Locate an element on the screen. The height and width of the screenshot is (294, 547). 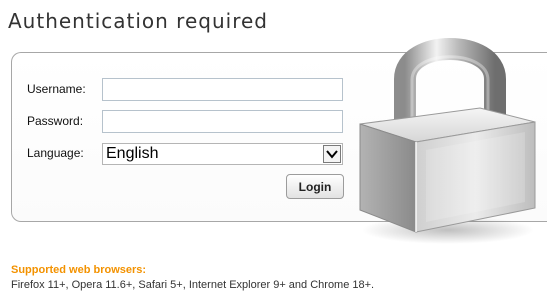
login-button: Login is located at coordinates (315, 186).